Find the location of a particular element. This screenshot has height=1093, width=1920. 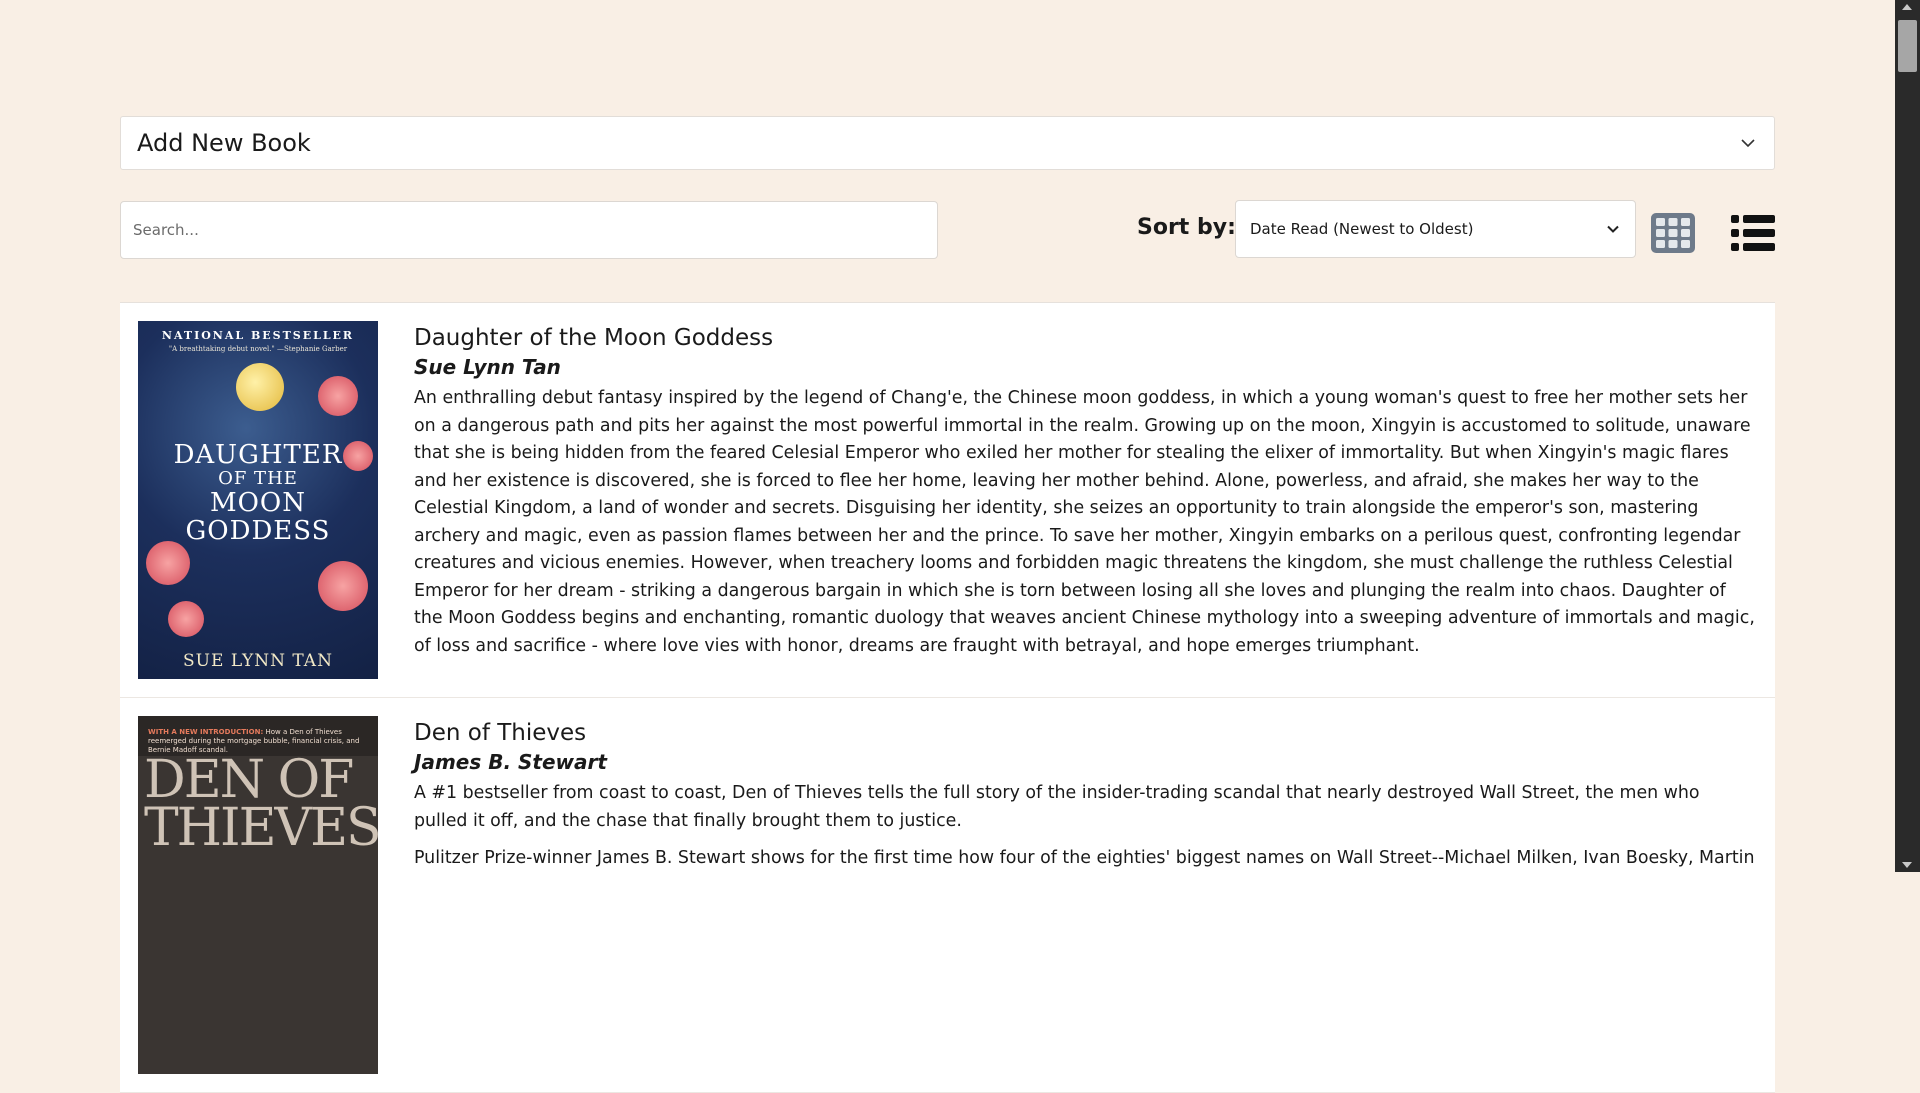

cover-banner: NATIONAL BESTSELLER is located at coordinates (258, 335).